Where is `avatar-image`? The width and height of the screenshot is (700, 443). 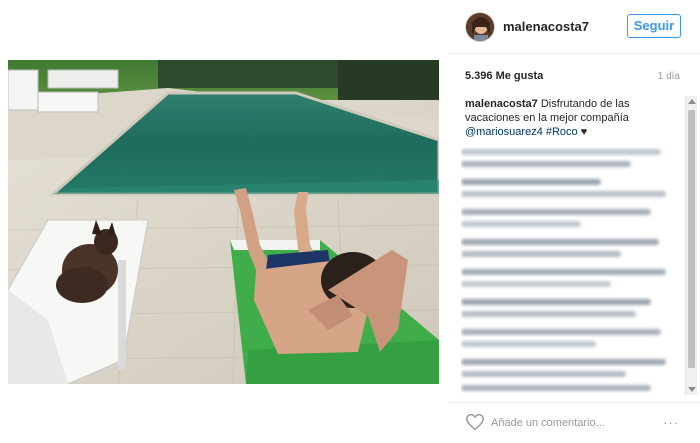 avatar-image is located at coordinates (480, 27).